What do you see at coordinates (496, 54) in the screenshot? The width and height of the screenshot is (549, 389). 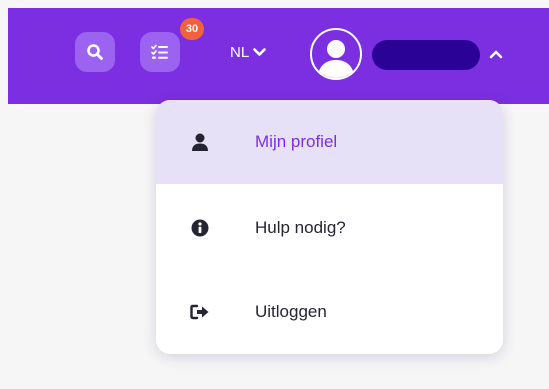 I see `chevron-up-icon` at bounding box center [496, 54].